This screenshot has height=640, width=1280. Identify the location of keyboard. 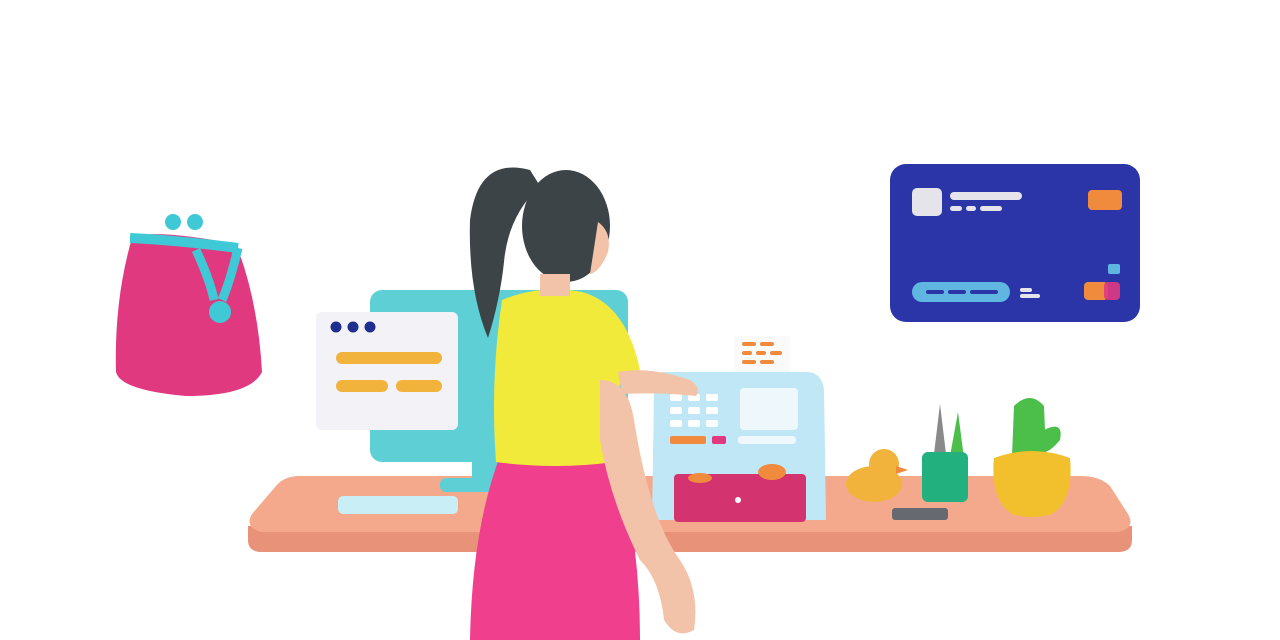
(398, 505).